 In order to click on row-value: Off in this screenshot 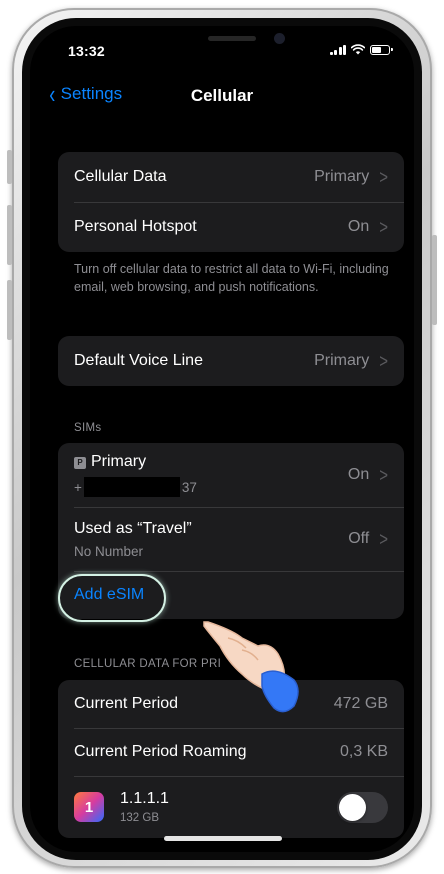, I will do `click(359, 538)`.